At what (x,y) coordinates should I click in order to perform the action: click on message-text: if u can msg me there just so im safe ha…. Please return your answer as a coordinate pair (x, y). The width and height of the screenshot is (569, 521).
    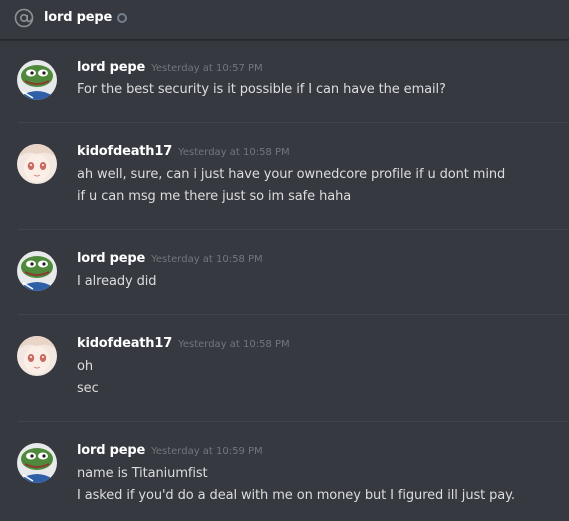
    Looking at the image, I should click on (214, 196).